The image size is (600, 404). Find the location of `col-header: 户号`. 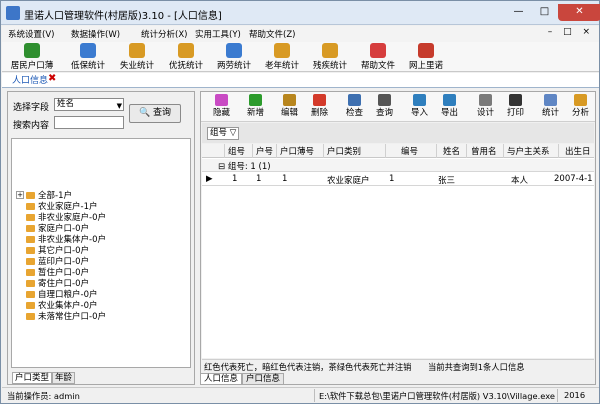

col-header: 户号 is located at coordinates (264, 151).